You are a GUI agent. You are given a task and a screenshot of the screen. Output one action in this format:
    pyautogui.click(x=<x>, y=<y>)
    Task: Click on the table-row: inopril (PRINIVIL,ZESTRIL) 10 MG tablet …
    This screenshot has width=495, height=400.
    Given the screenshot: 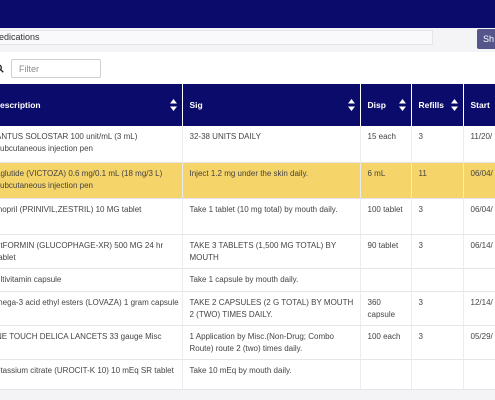 What is the action you would take?
    pyautogui.click(x=247, y=216)
    